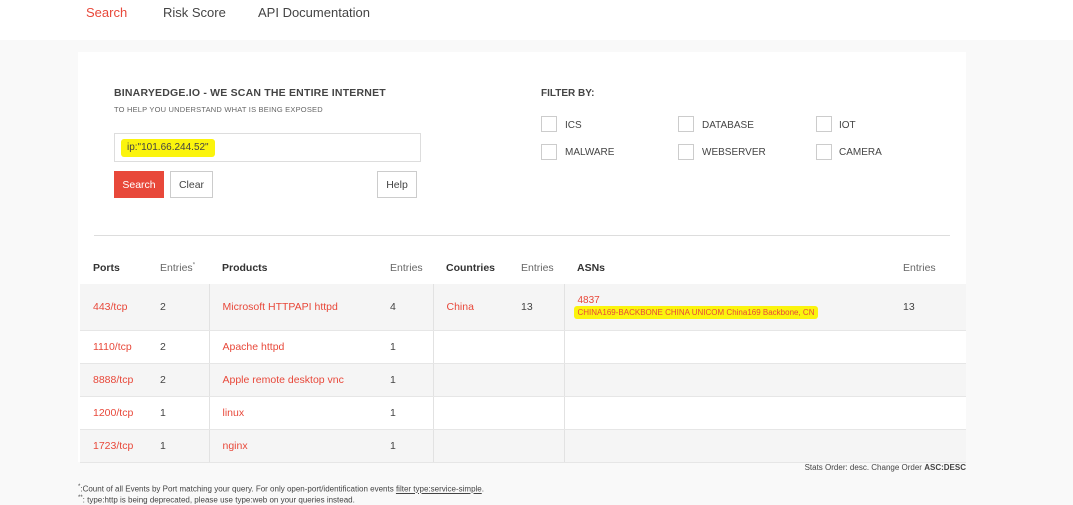 The image size is (1073, 505). What do you see at coordinates (734, 300) in the screenshot?
I see `asn-number-link: 4837` at bounding box center [734, 300].